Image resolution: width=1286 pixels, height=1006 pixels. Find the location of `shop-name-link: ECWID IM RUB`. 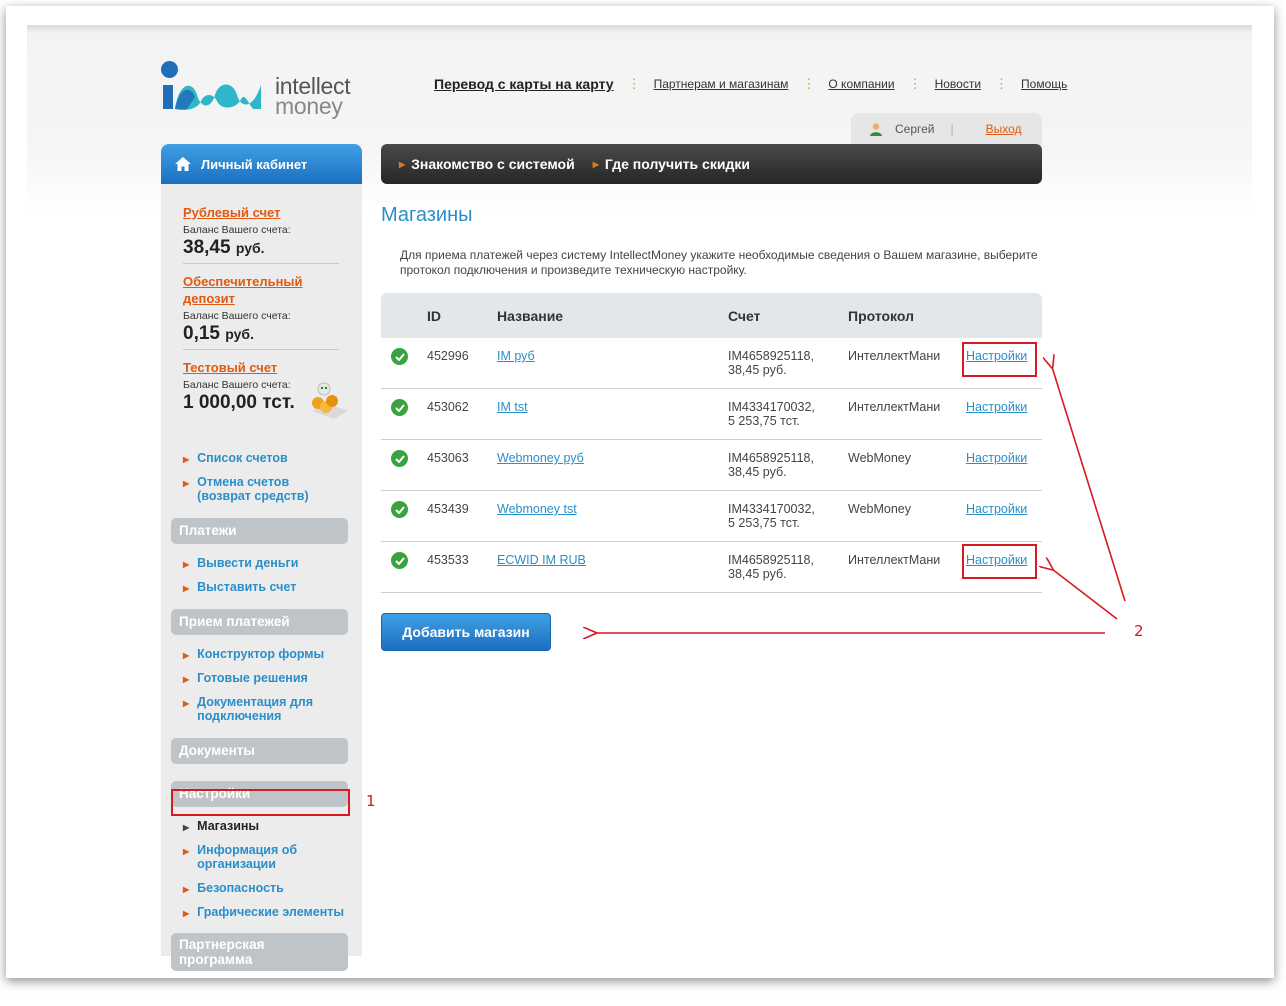

shop-name-link: ECWID IM RUB is located at coordinates (541, 560).